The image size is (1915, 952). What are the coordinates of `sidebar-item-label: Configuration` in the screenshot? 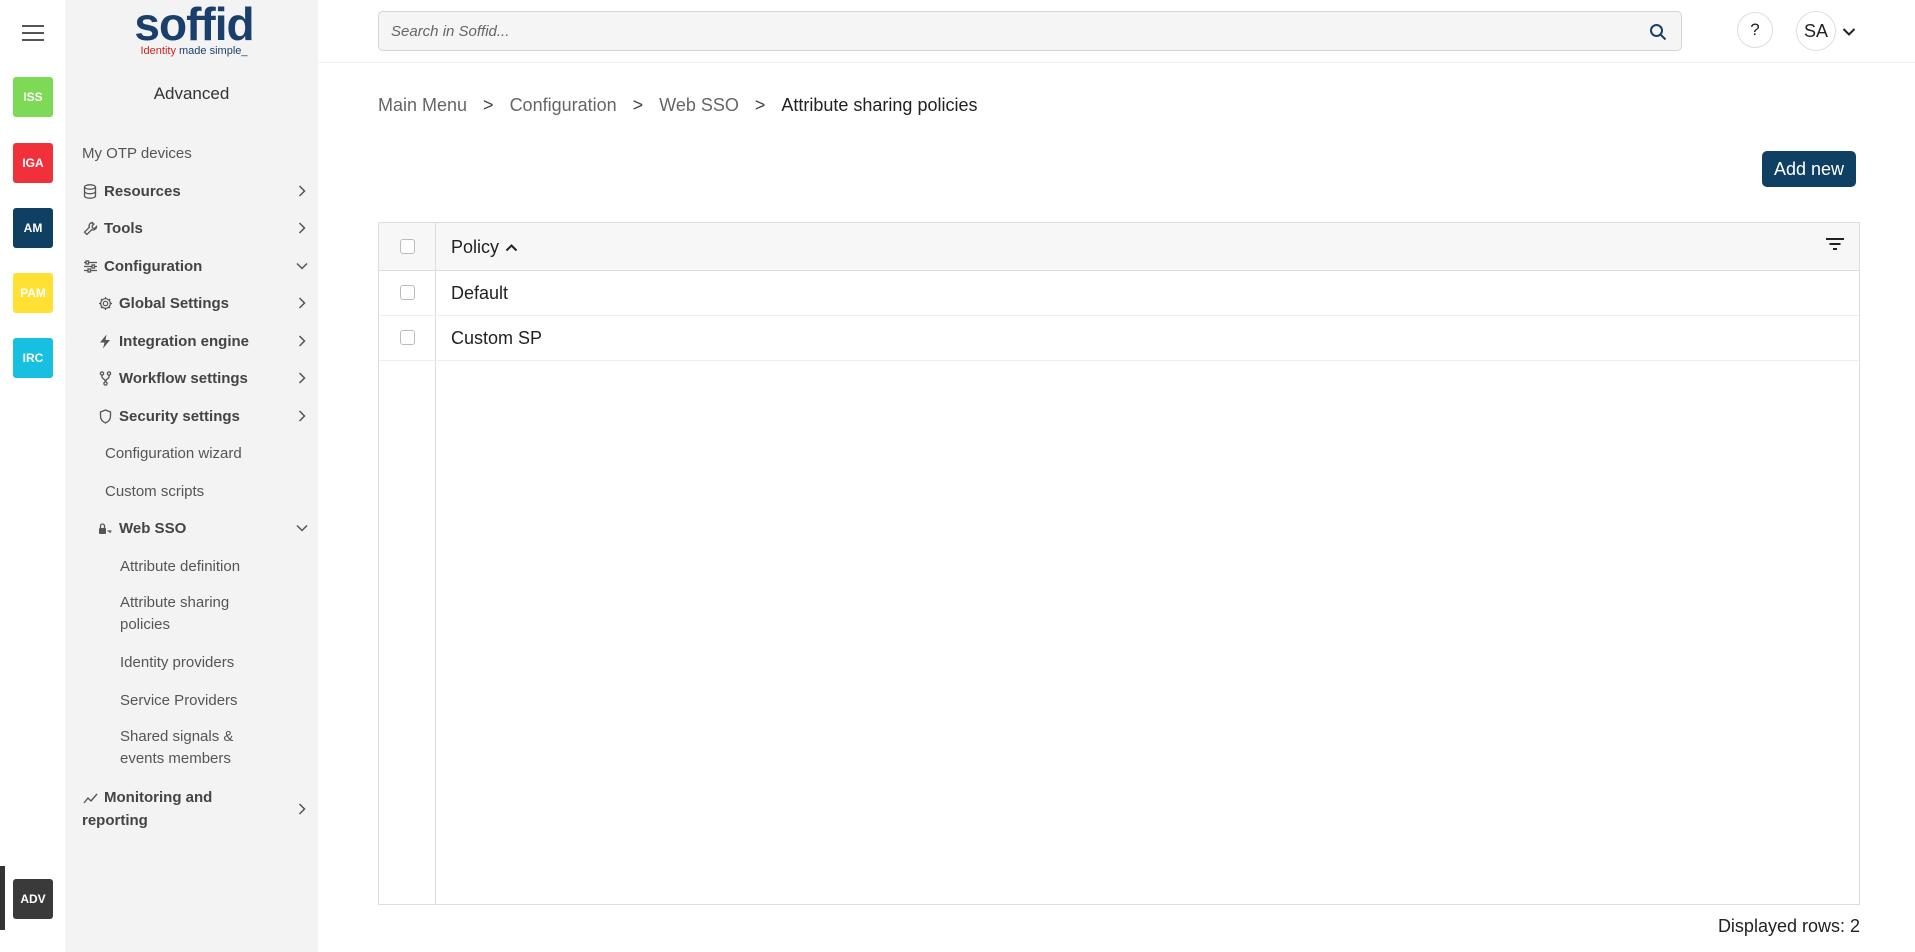 It's located at (153, 266).